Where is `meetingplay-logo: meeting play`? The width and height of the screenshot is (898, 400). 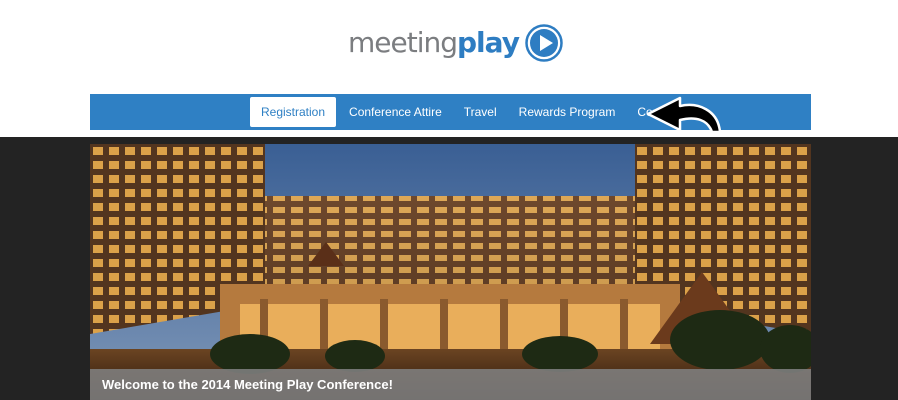 meetingplay-logo: meeting play is located at coordinates (455, 43).